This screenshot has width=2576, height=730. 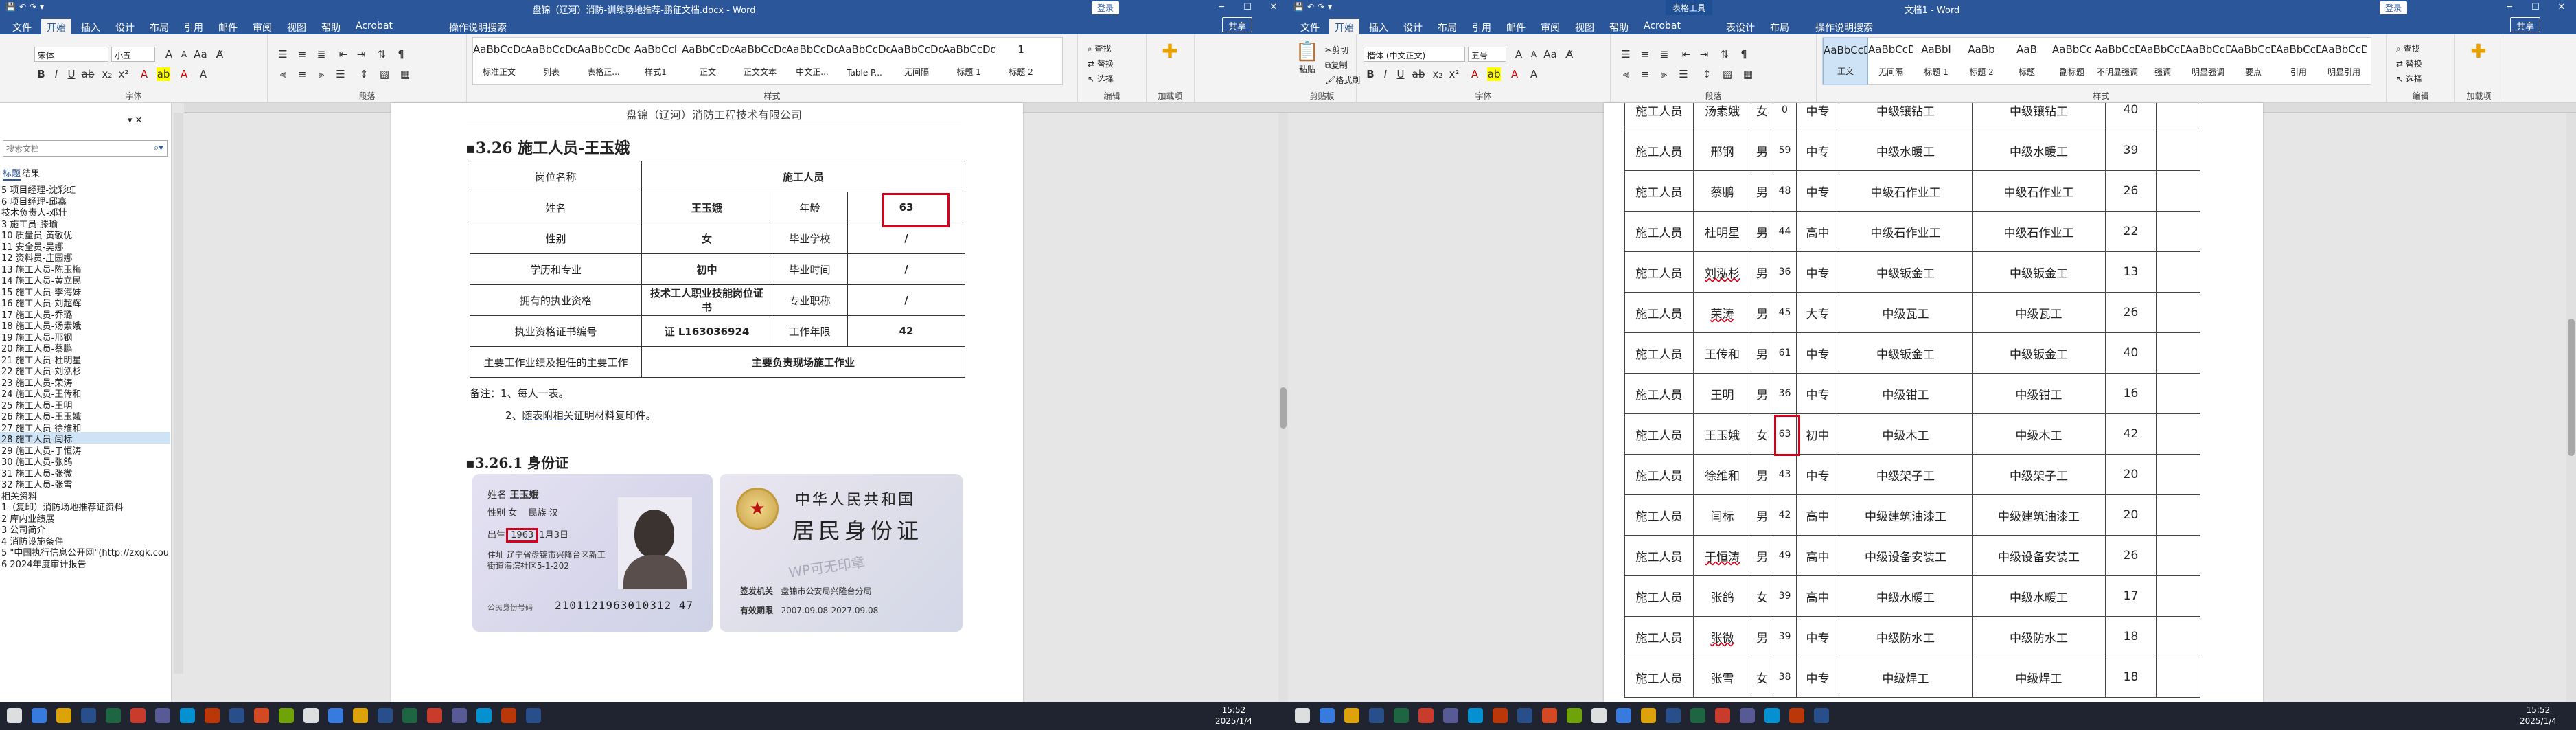 What do you see at coordinates (1247, 8) in the screenshot?
I see `maximize-icon: ☐` at bounding box center [1247, 8].